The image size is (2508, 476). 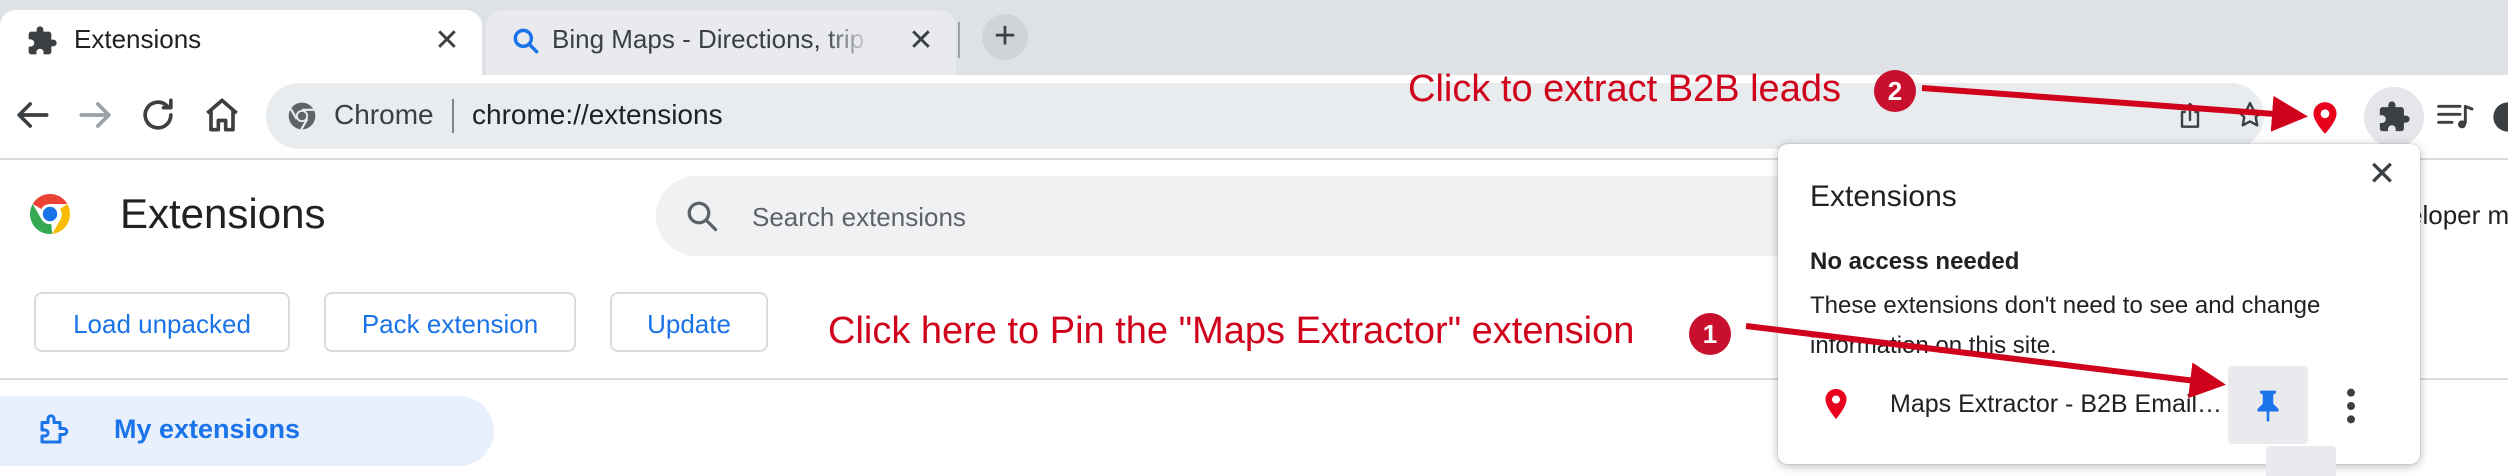 I want to click on popup-section-heading: No access needed, so click(x=1915, y=261).